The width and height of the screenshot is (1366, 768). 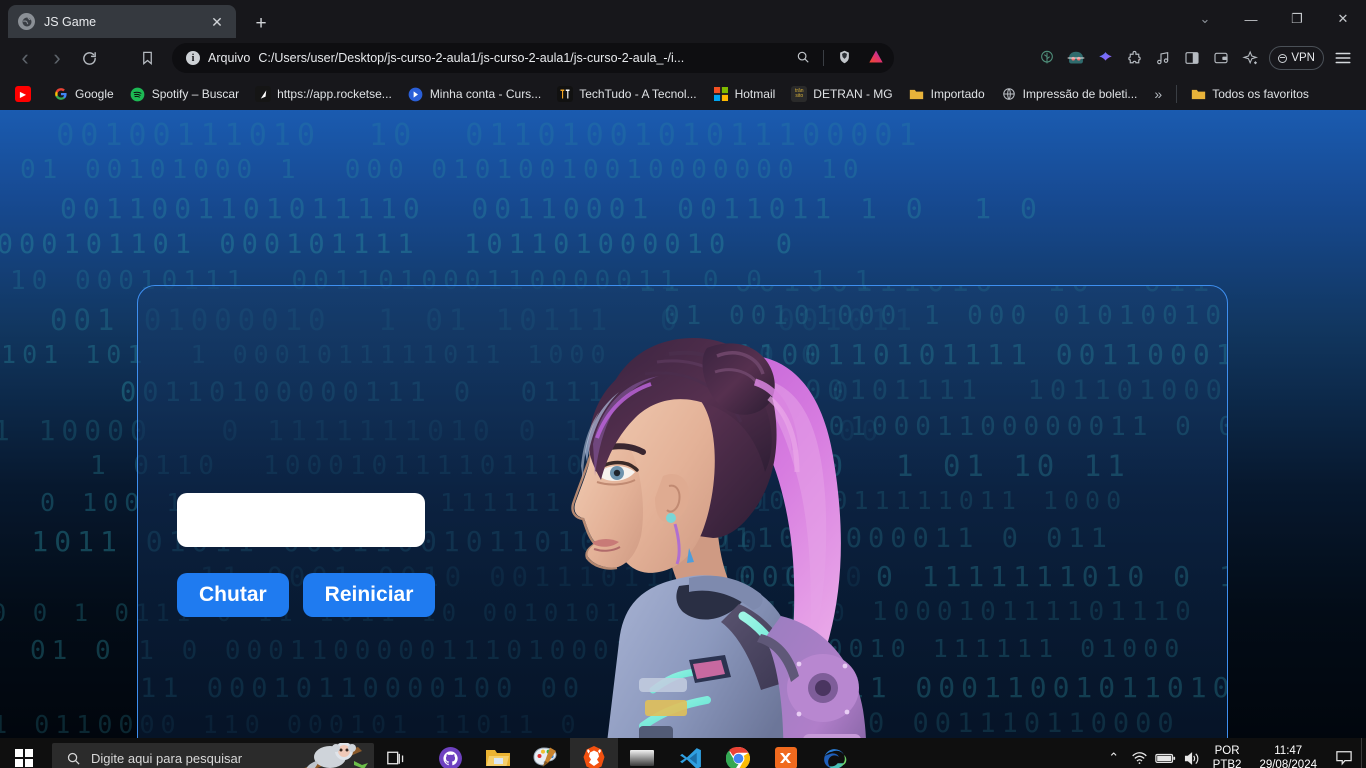 What do you see at coordinates (24, 758) in the screenshot?
I see `windows-logo` at bounding box center [24, 758].